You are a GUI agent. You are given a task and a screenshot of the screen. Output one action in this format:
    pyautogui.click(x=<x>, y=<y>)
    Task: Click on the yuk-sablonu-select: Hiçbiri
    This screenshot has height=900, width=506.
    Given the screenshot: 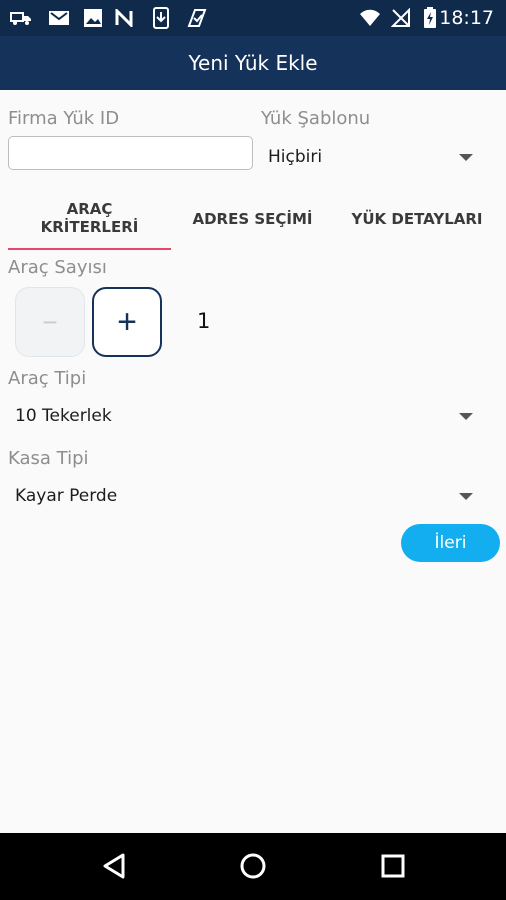 What is the action you would take?
    pyautogui.click(x=373, y=157)
    